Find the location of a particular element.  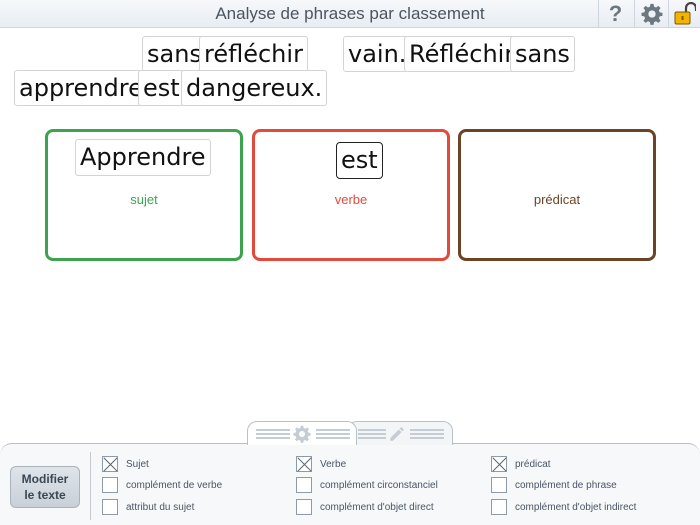

edit-tab is located at coordinates (400, 433).